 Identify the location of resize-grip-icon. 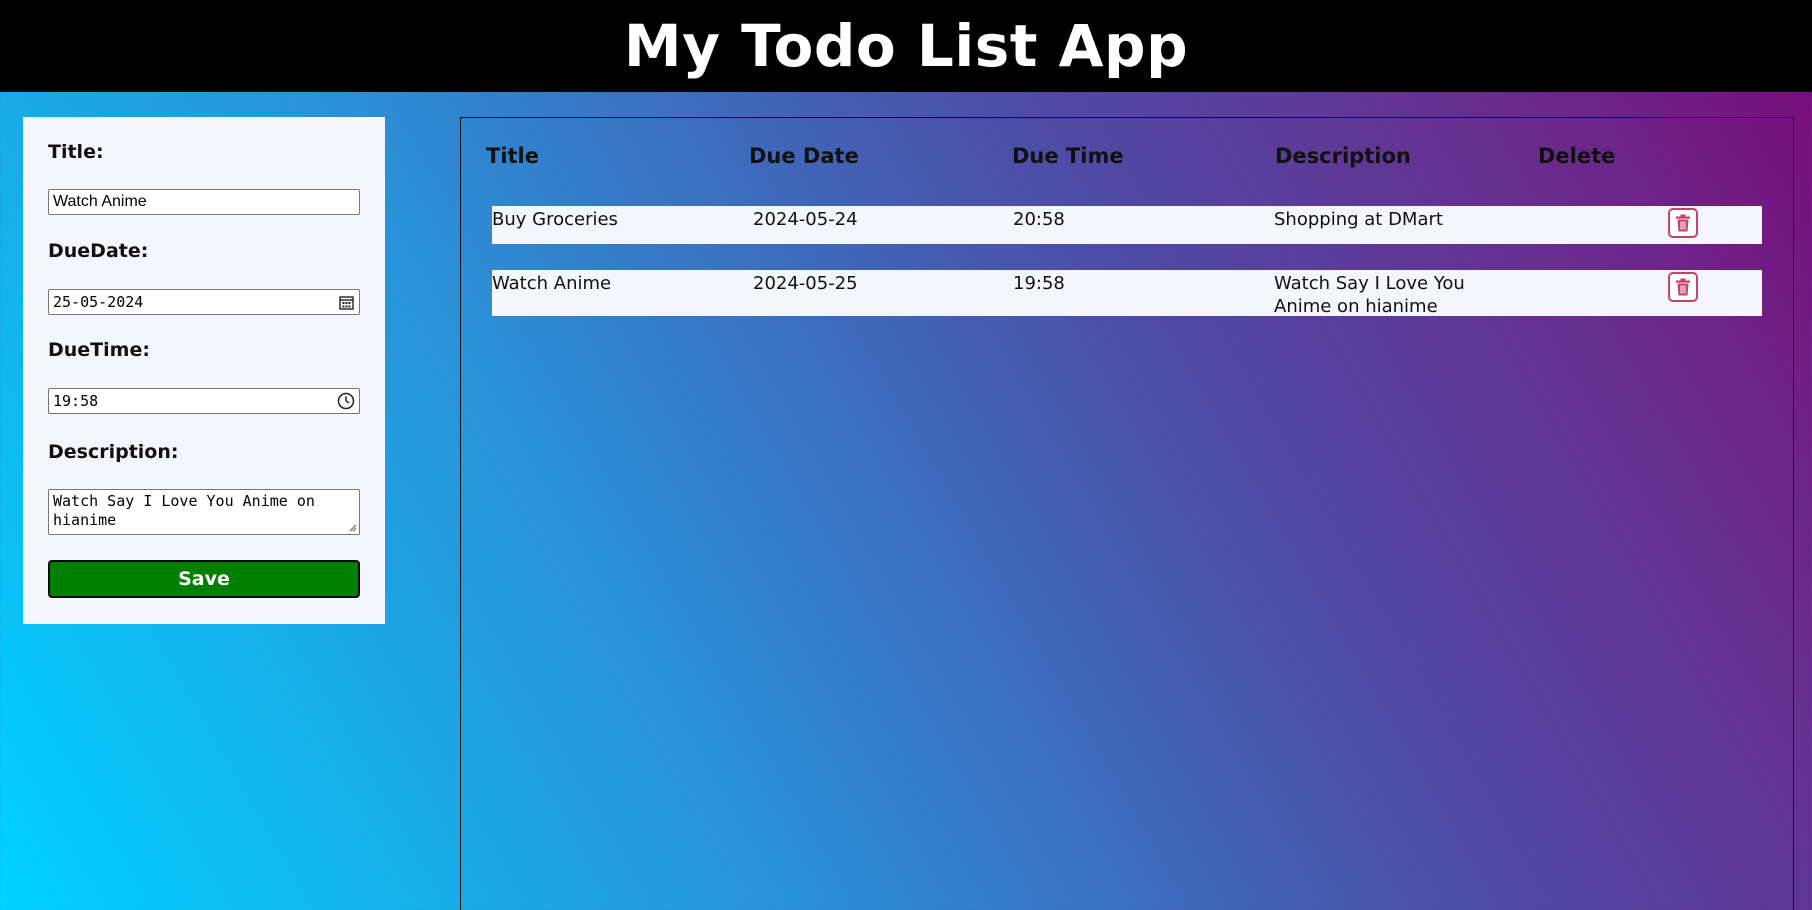
(353, 528).